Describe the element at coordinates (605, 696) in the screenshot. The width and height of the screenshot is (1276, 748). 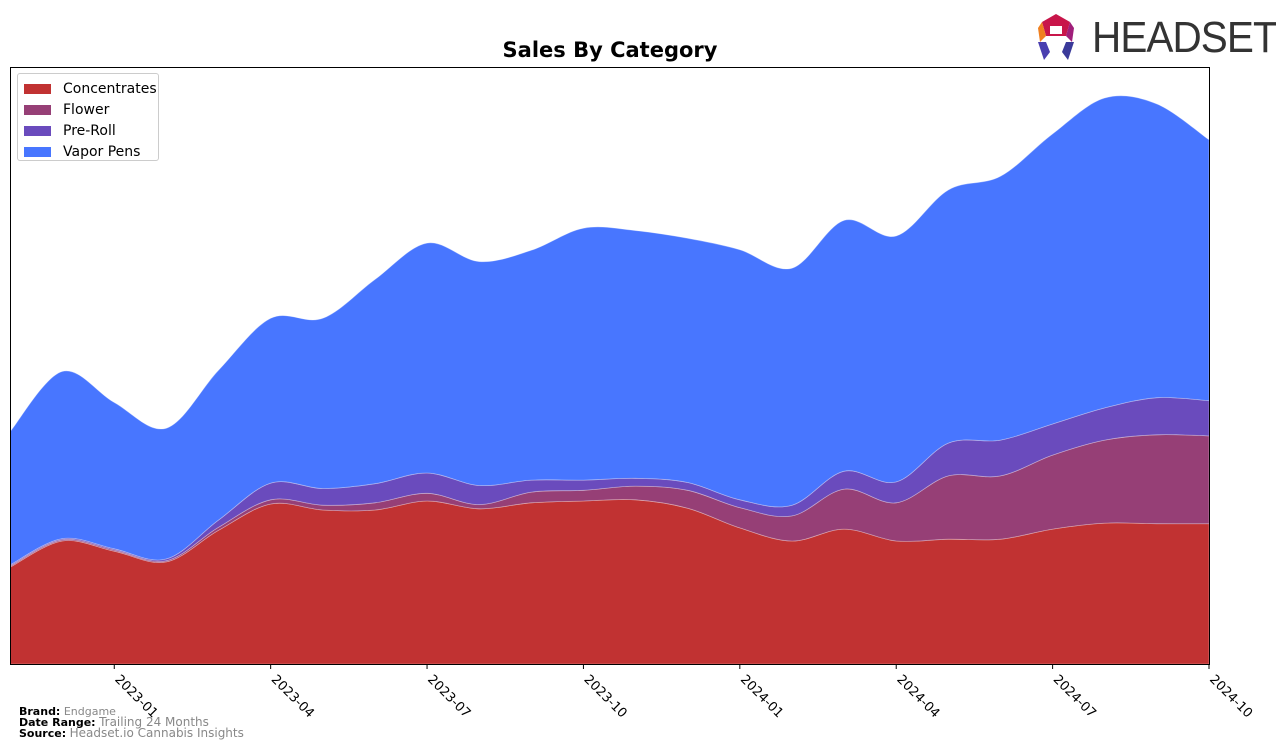
I see `x-tick-label: 2023-10` at that location.